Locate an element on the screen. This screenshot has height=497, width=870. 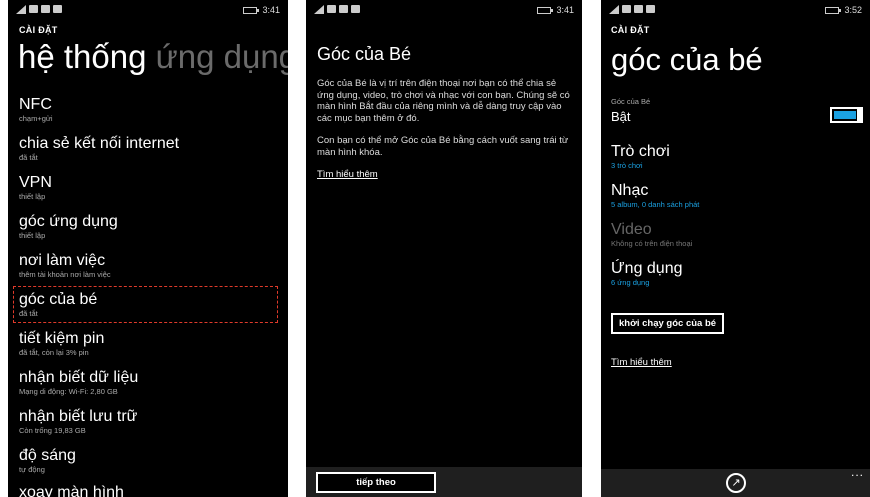
setting-title: góc của bé is located at coordinates (58, 299).